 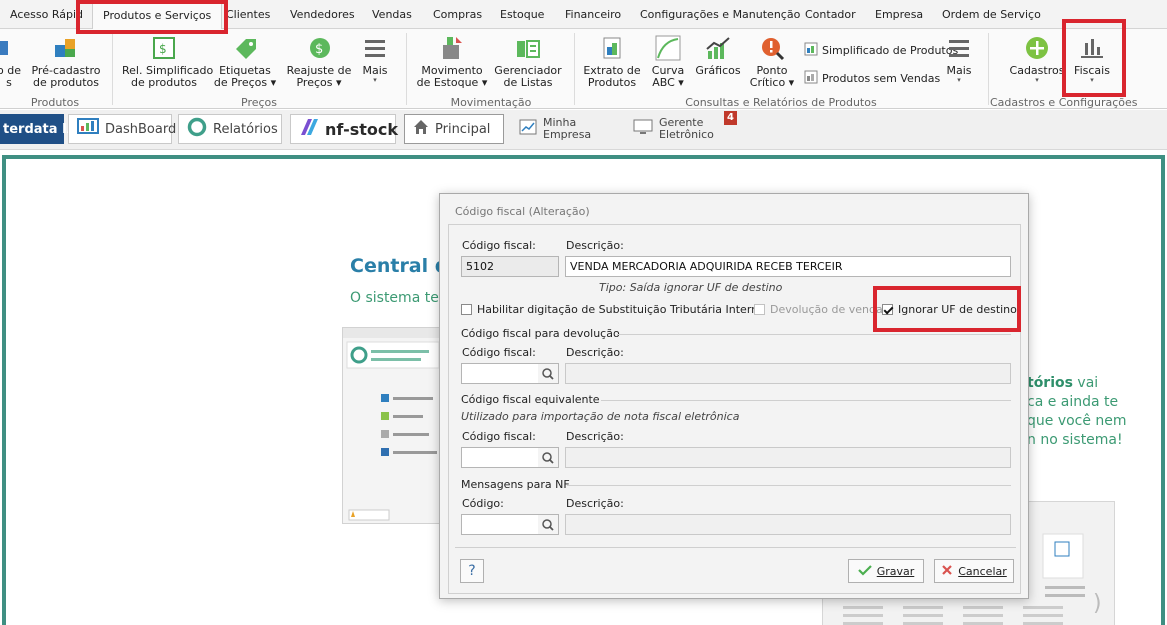 I want to click on produtos-sem-vendas-button: Produtos sem Vendas, so click(x=872, y=78).